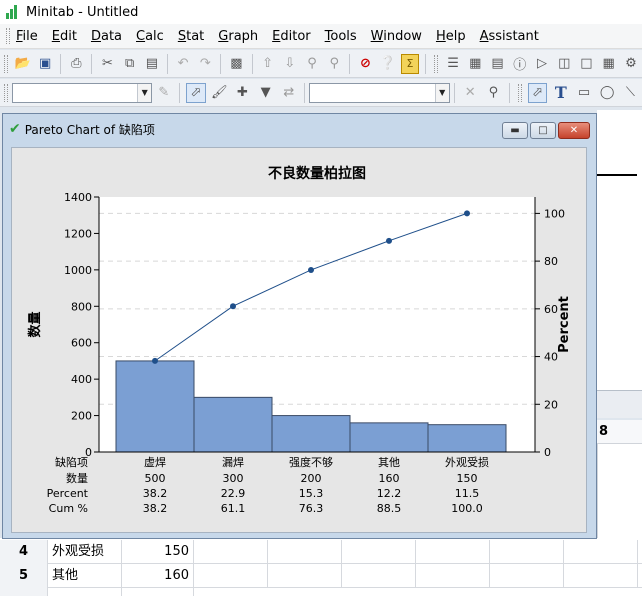 This screenshot has height=596, width=642. I want to click on find-icon: ⚲, so click(312, 64).